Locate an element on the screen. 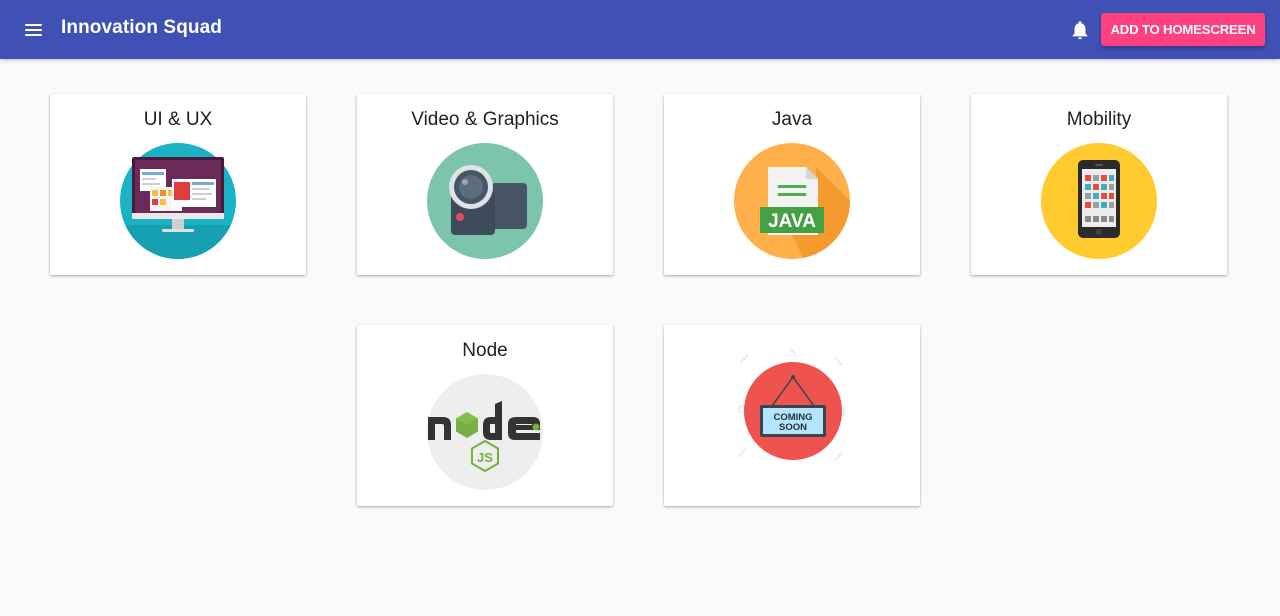  coming-soon-sign-icon: COMING SOON is located at coordinates (792, 409).